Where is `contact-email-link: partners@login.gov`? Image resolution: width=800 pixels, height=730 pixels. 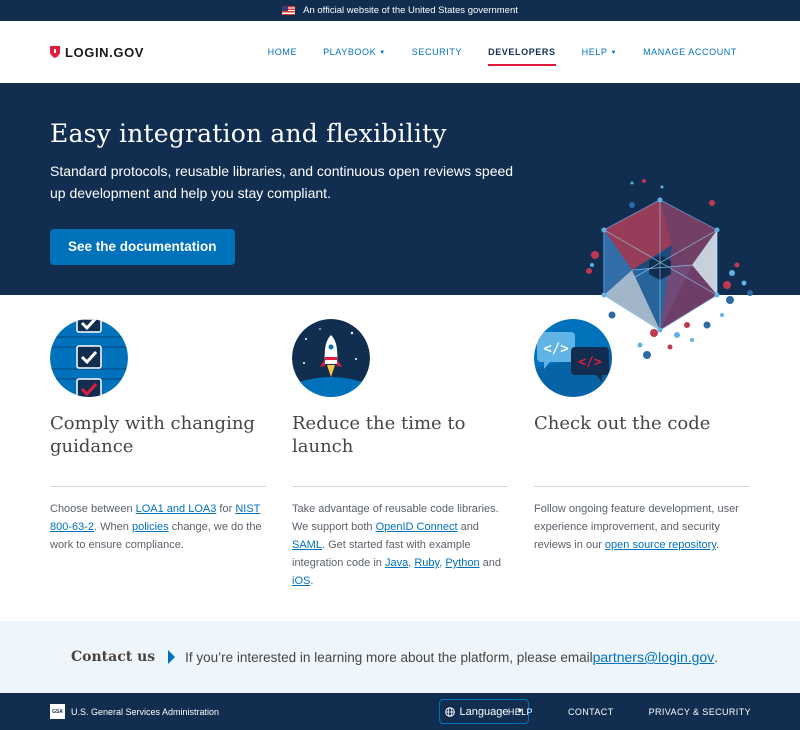
contact-email-link: partners@login.gov is located at coordinates (654, 657).